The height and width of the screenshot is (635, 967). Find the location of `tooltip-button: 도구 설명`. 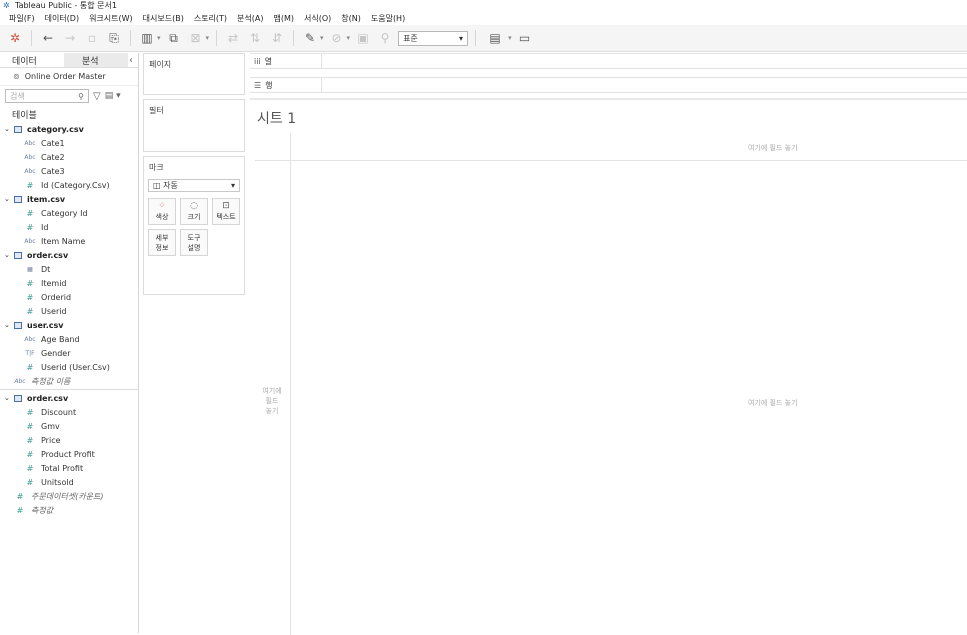

tooltip-button: 도구 설명 is located at coordinates (194, 242).